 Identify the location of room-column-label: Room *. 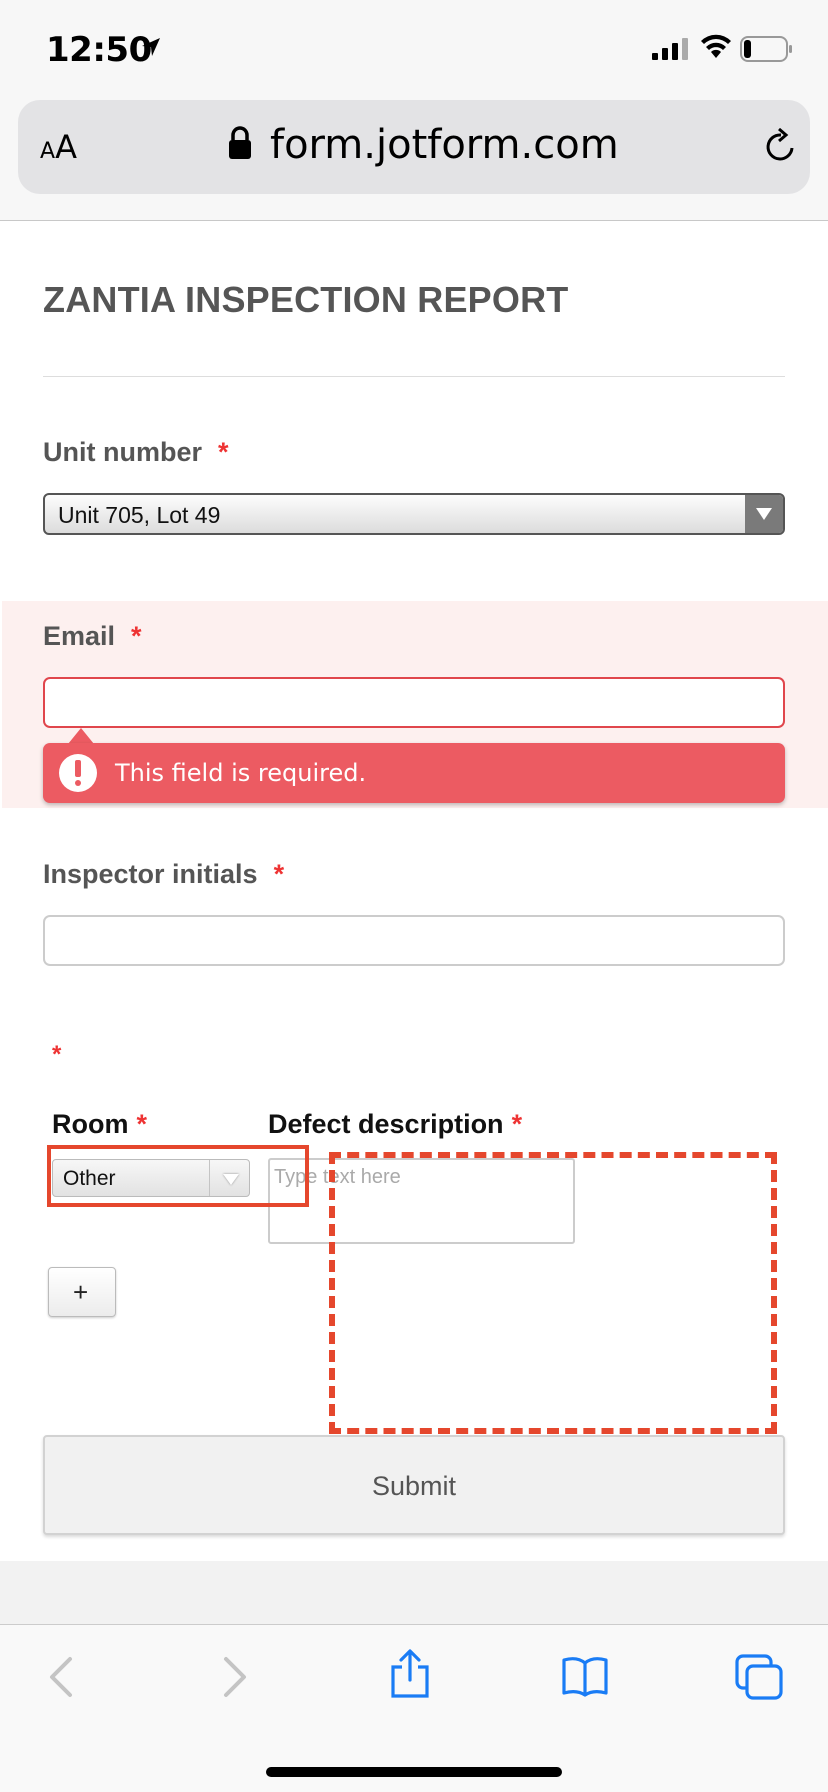
(100, 1124).